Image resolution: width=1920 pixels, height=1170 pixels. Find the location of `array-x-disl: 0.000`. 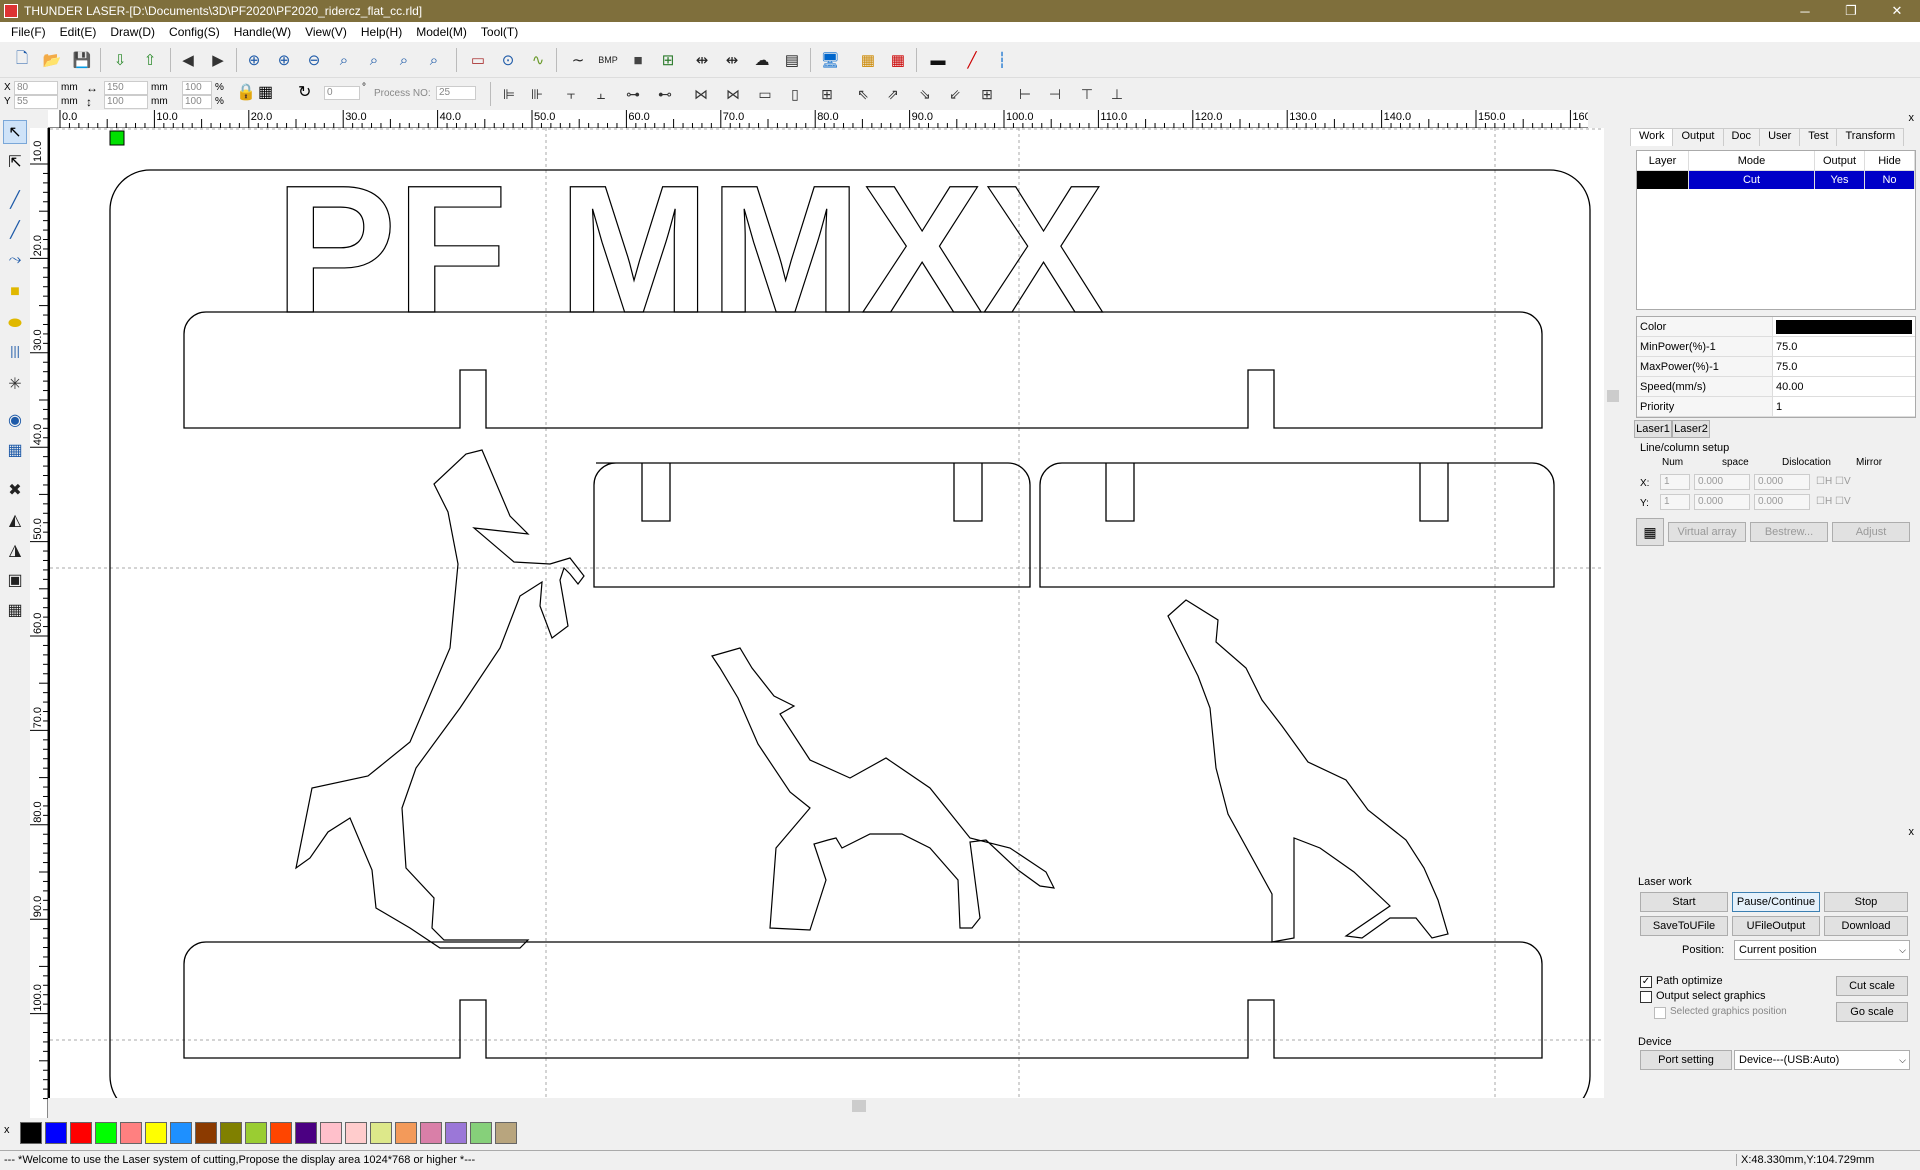

array-x-disl: 0.000 is located at coordinates (1782, 482).